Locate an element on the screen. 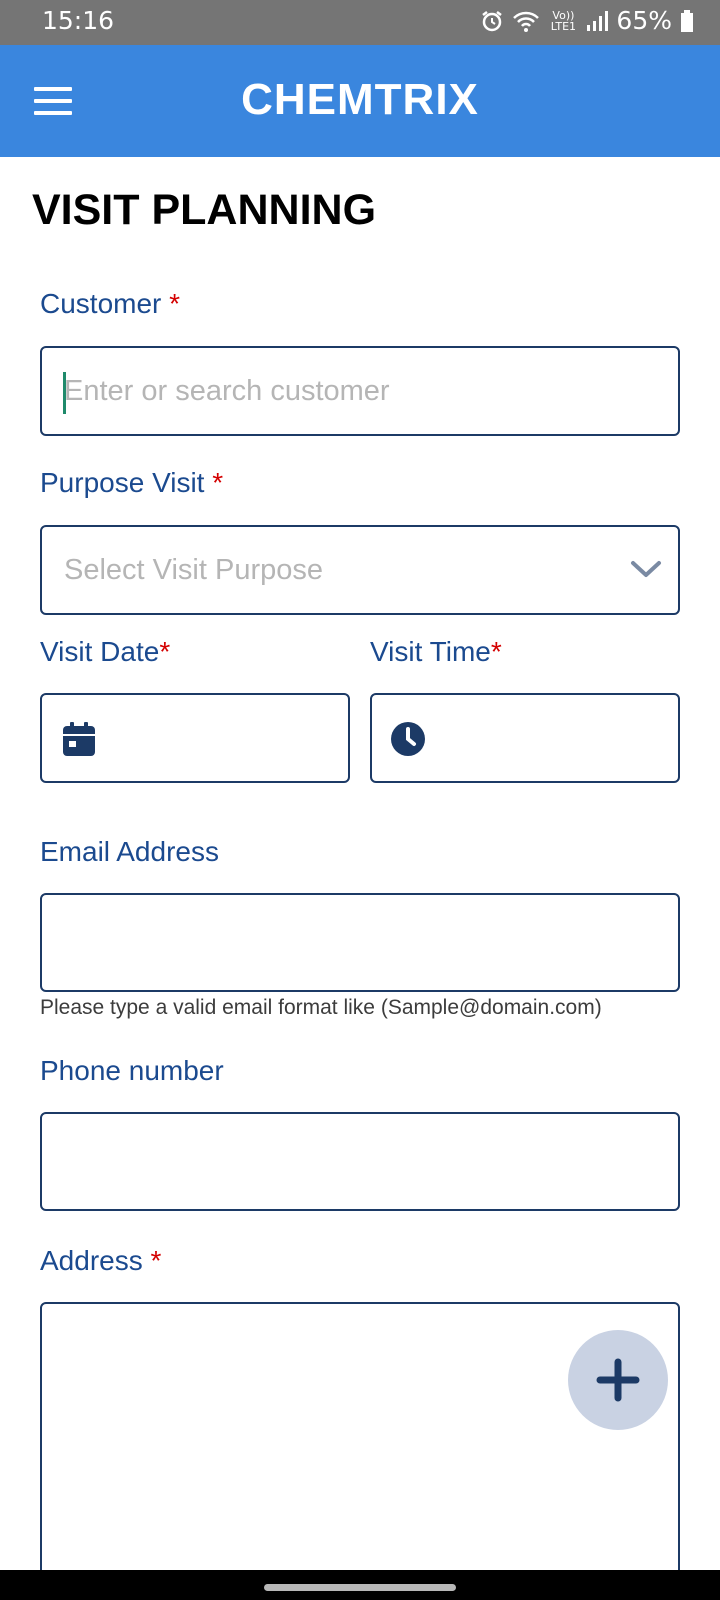  status-bar: 15:16 Vo)) LTE1 65% is located at coordinates (360, 22).